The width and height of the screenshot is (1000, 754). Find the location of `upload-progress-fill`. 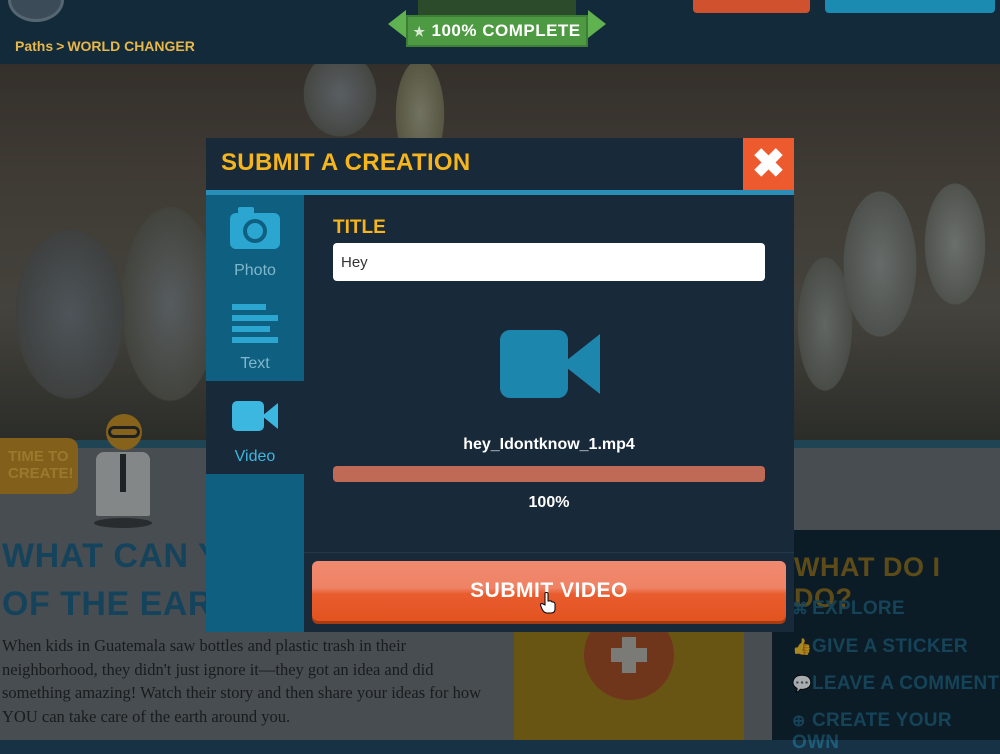

upload-progress-fill is located at coordinates (549, 474).